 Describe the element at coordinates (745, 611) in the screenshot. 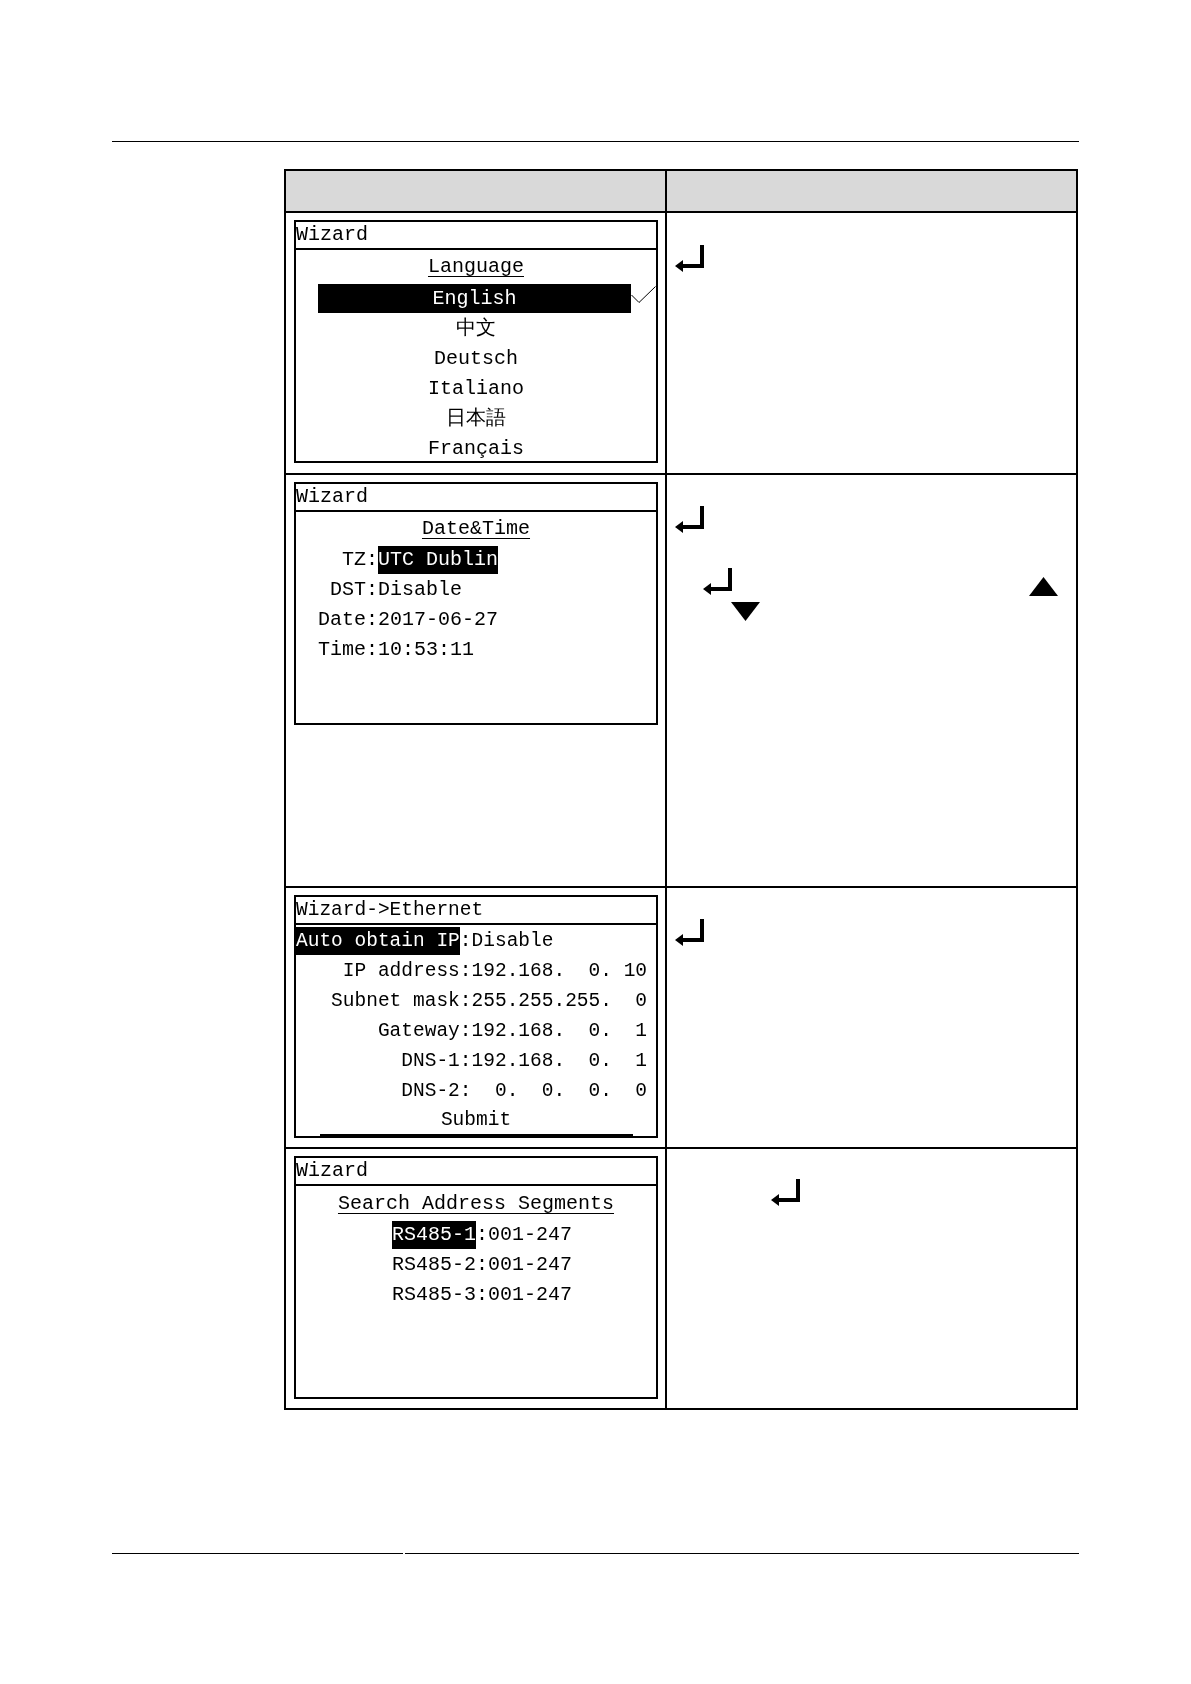

I see `down-triangle-icon` at that location.